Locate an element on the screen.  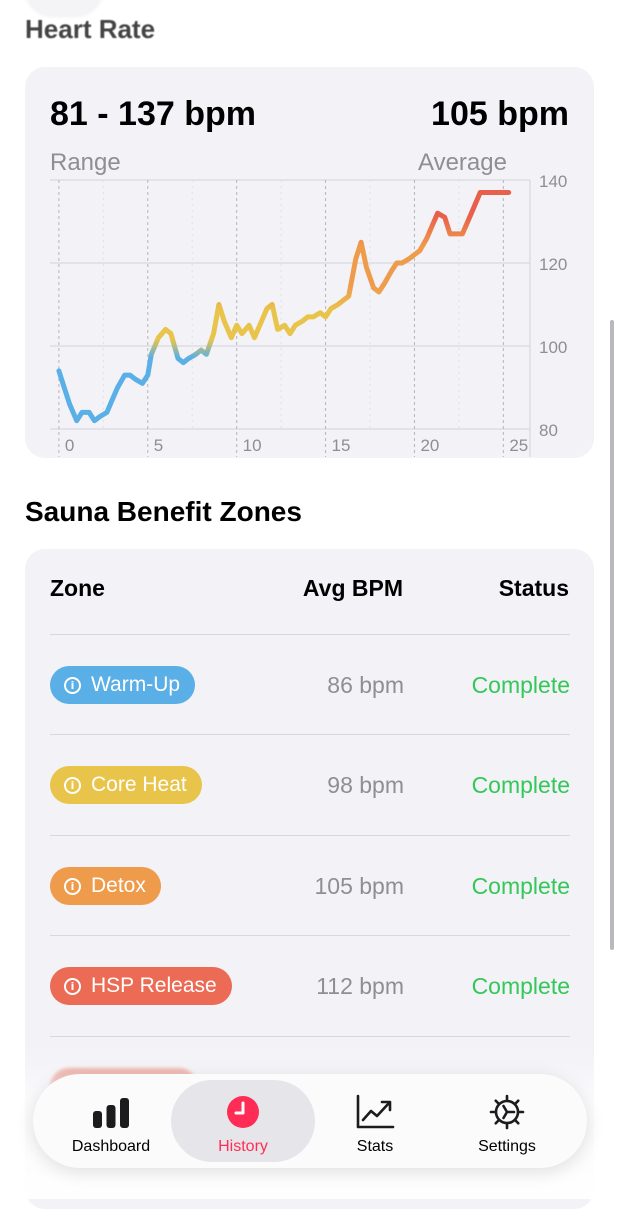
zone-avg-bpm: 86 bpm is located at coordinates (365, 685).